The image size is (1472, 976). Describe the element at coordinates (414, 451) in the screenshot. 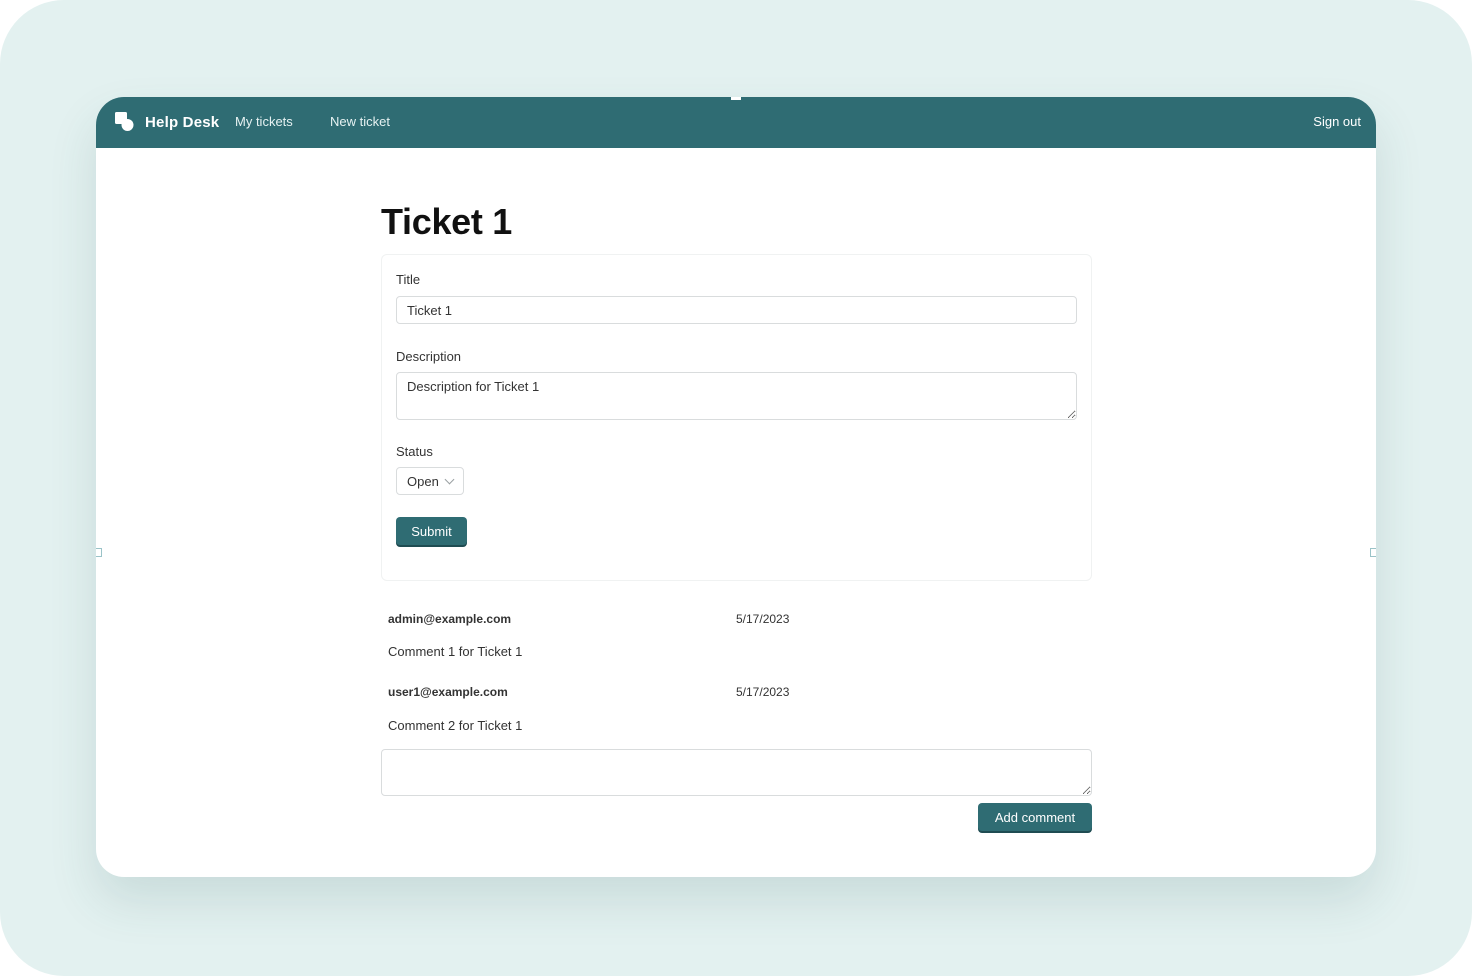

I see `status-label: Status` at that location.